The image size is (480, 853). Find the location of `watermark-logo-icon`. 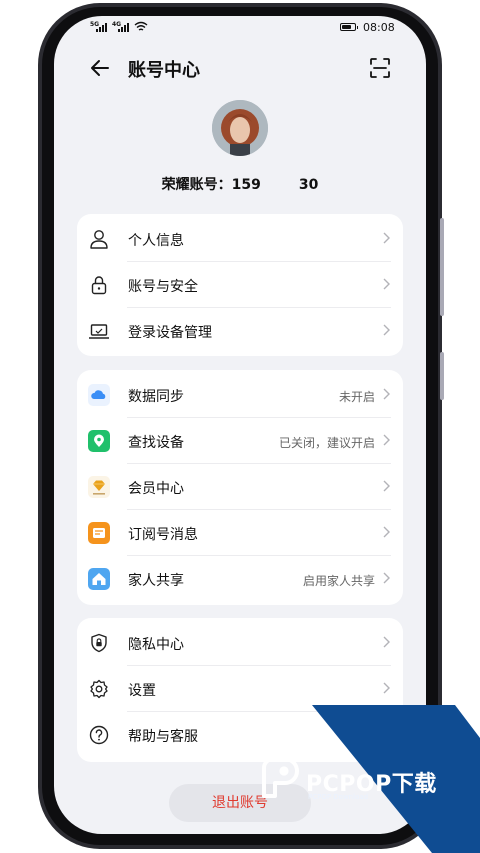

watermark-logo-icon is located at coordinates (280, 777).